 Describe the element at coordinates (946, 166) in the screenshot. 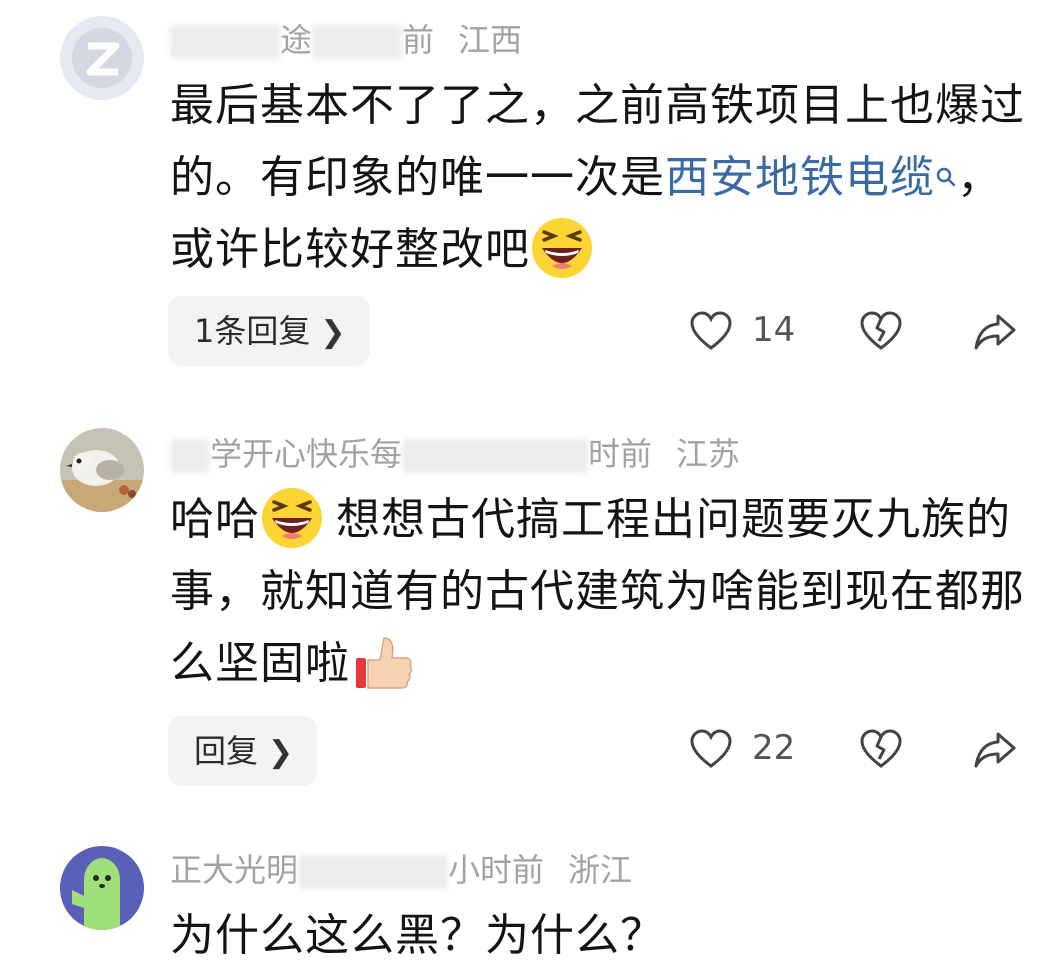

I see `search-icon` at that location.